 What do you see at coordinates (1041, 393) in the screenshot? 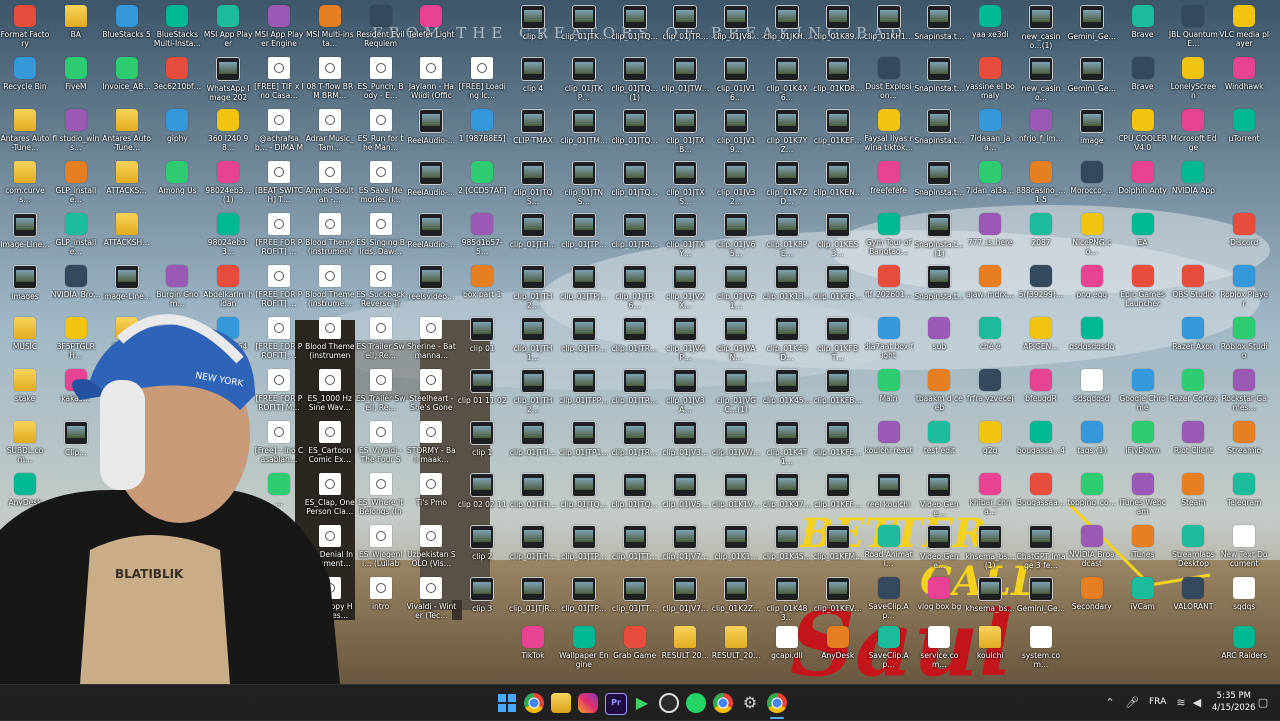
I see `desktop-icon: bfeugdR` at bounding box center [1041, 393].